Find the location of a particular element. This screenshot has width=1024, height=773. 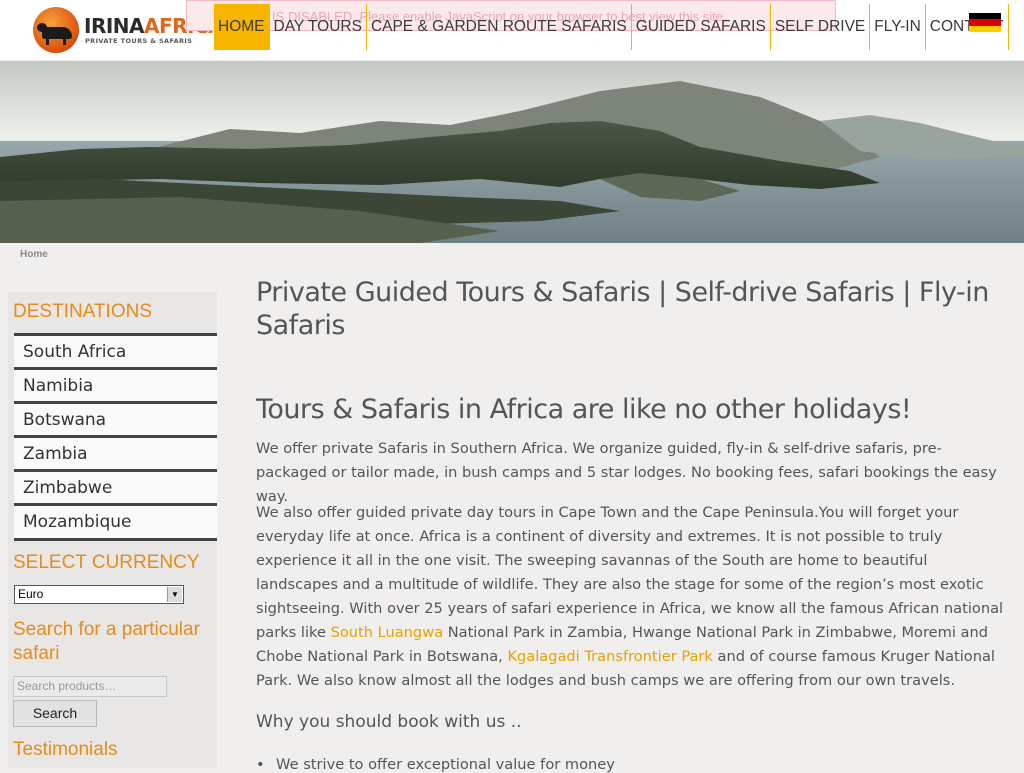

destination-item-south-africa: South Africa is located at coordinates (115, 350).